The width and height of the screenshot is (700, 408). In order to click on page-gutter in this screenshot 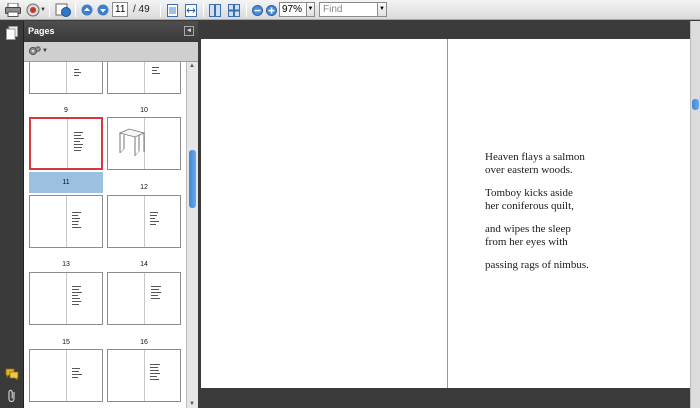, I will do `click(447, 213)`.